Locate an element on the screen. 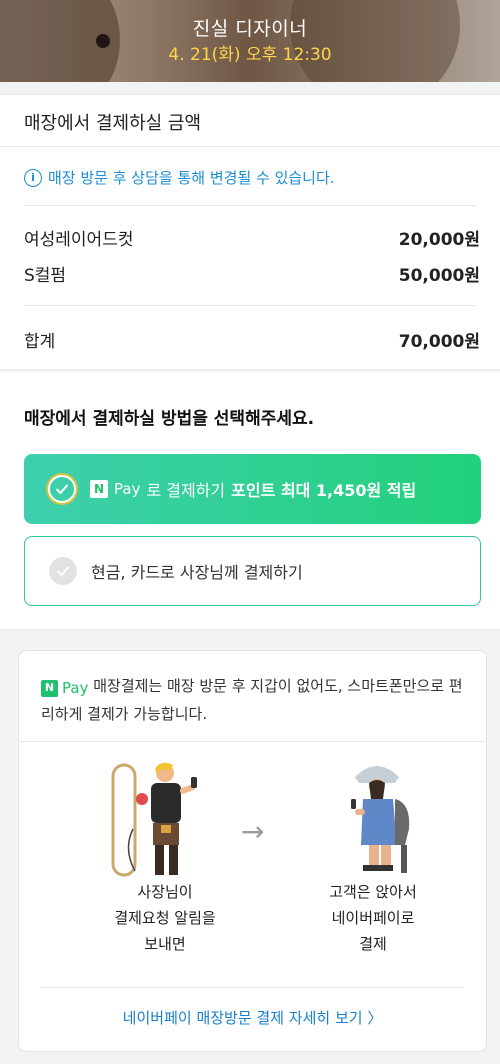 The width and height of the screenshot is (500, 1064). npay-details-link: 네이버페이 매장방문 결제 자세히 보기 〉 is located at coordinates (252, 1017).